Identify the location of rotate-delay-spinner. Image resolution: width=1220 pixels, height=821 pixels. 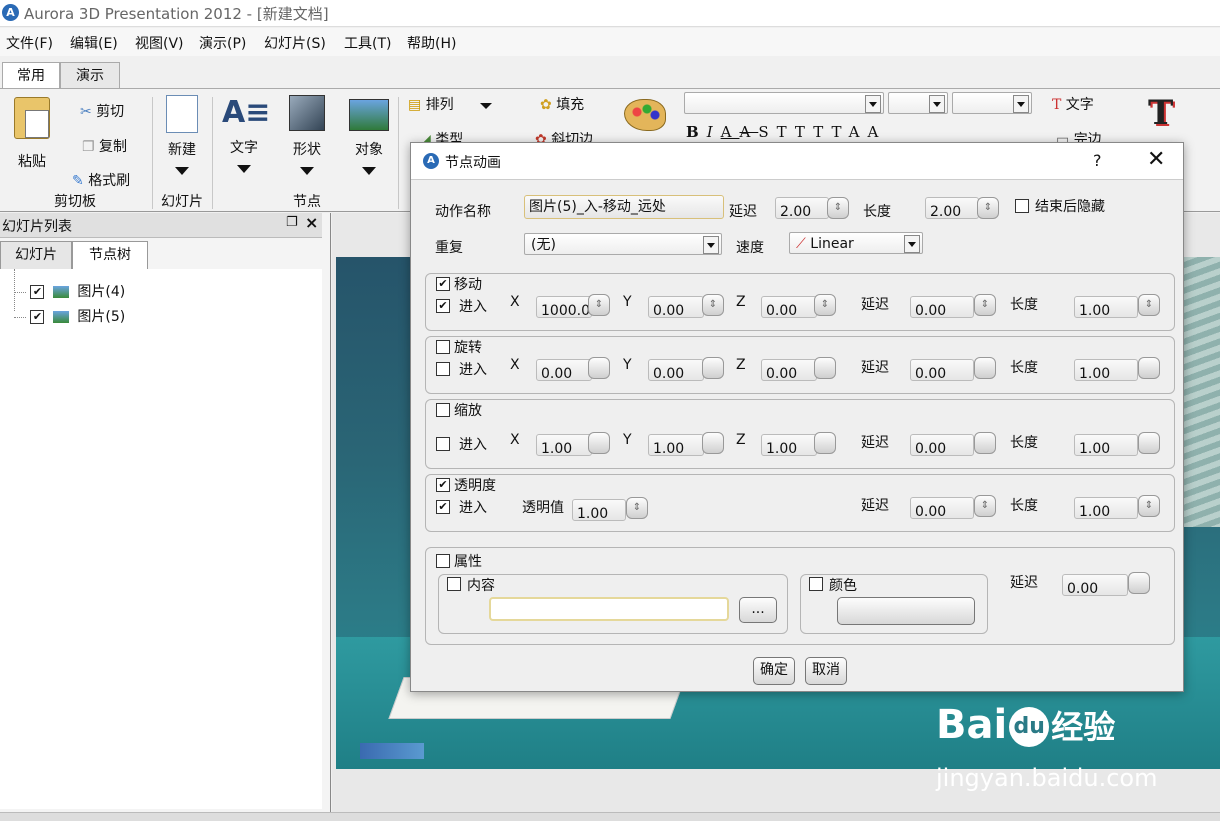
(985, 368).